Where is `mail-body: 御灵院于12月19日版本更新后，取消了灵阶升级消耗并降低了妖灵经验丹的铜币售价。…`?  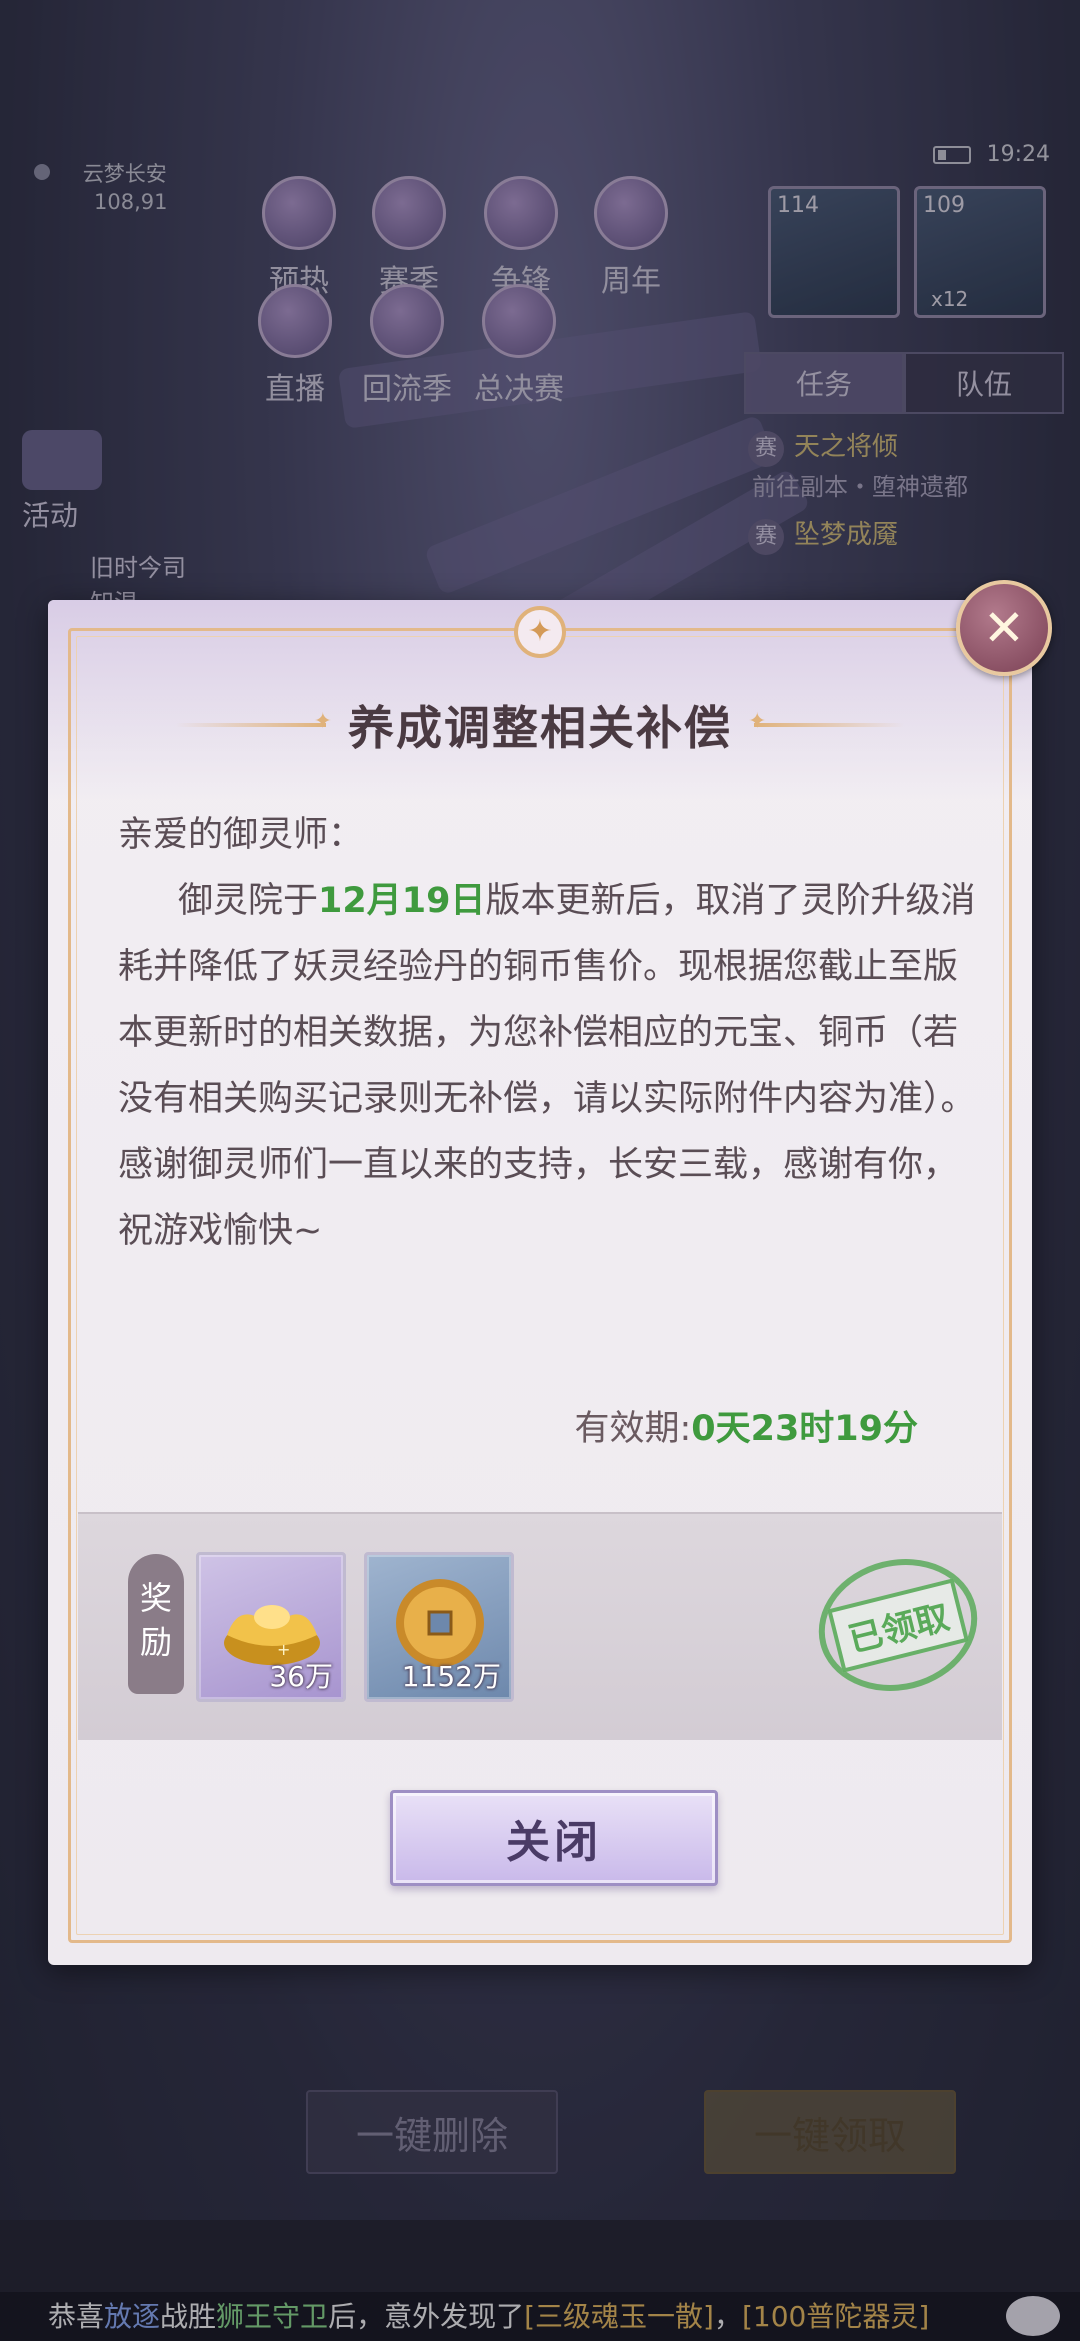
mail-body: 御灵院于12月19日版本更新后，取消了灵阶升级消耗并降低了妖灵经验丹的铜币售价。… is located at coordinates (547, 1066).